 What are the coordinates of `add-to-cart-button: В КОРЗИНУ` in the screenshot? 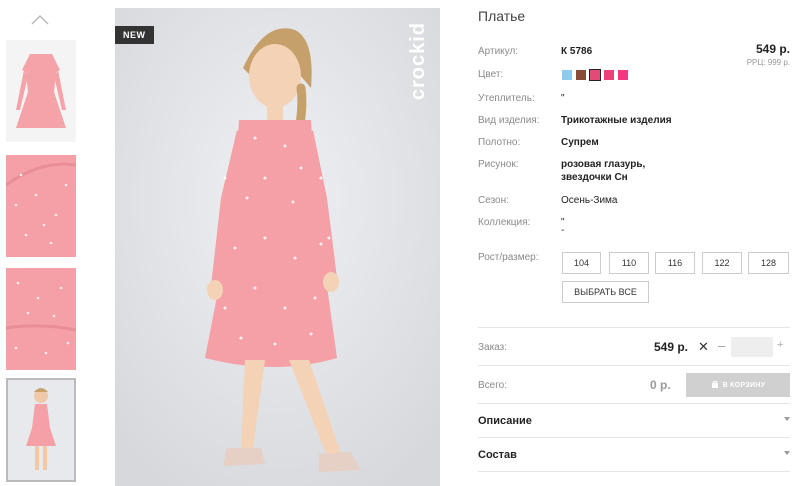 It's located at (738, 385).